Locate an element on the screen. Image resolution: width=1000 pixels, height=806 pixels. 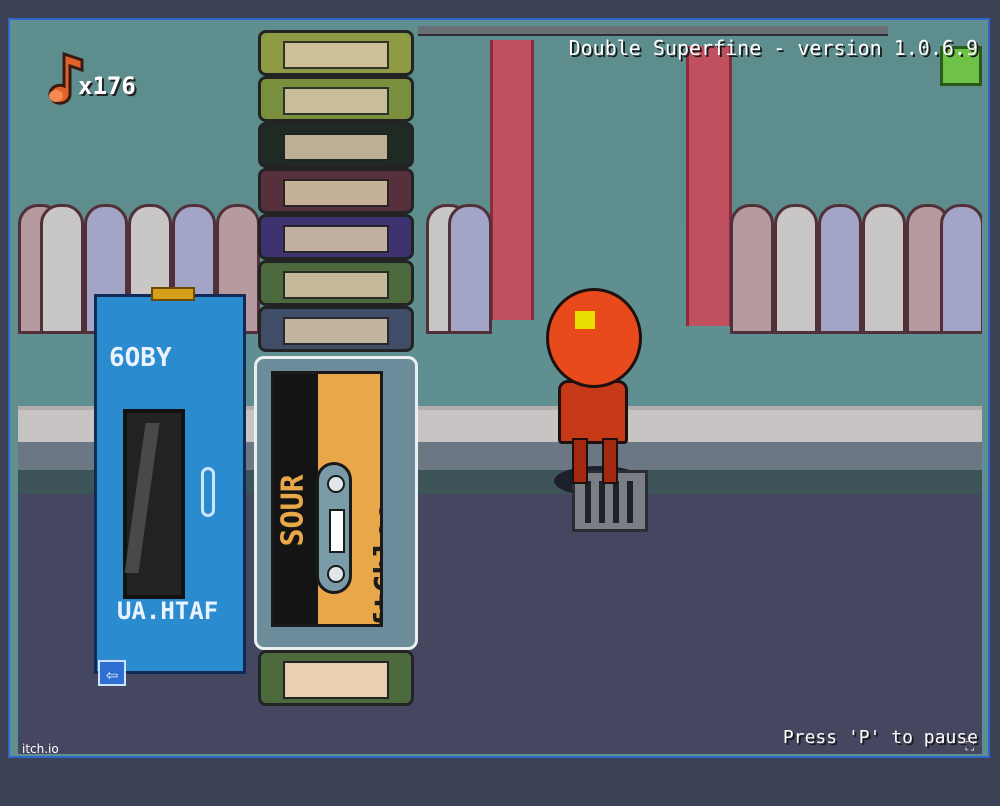
pause-hint: Press 'P' to pause is located at coordinates (880, 737).